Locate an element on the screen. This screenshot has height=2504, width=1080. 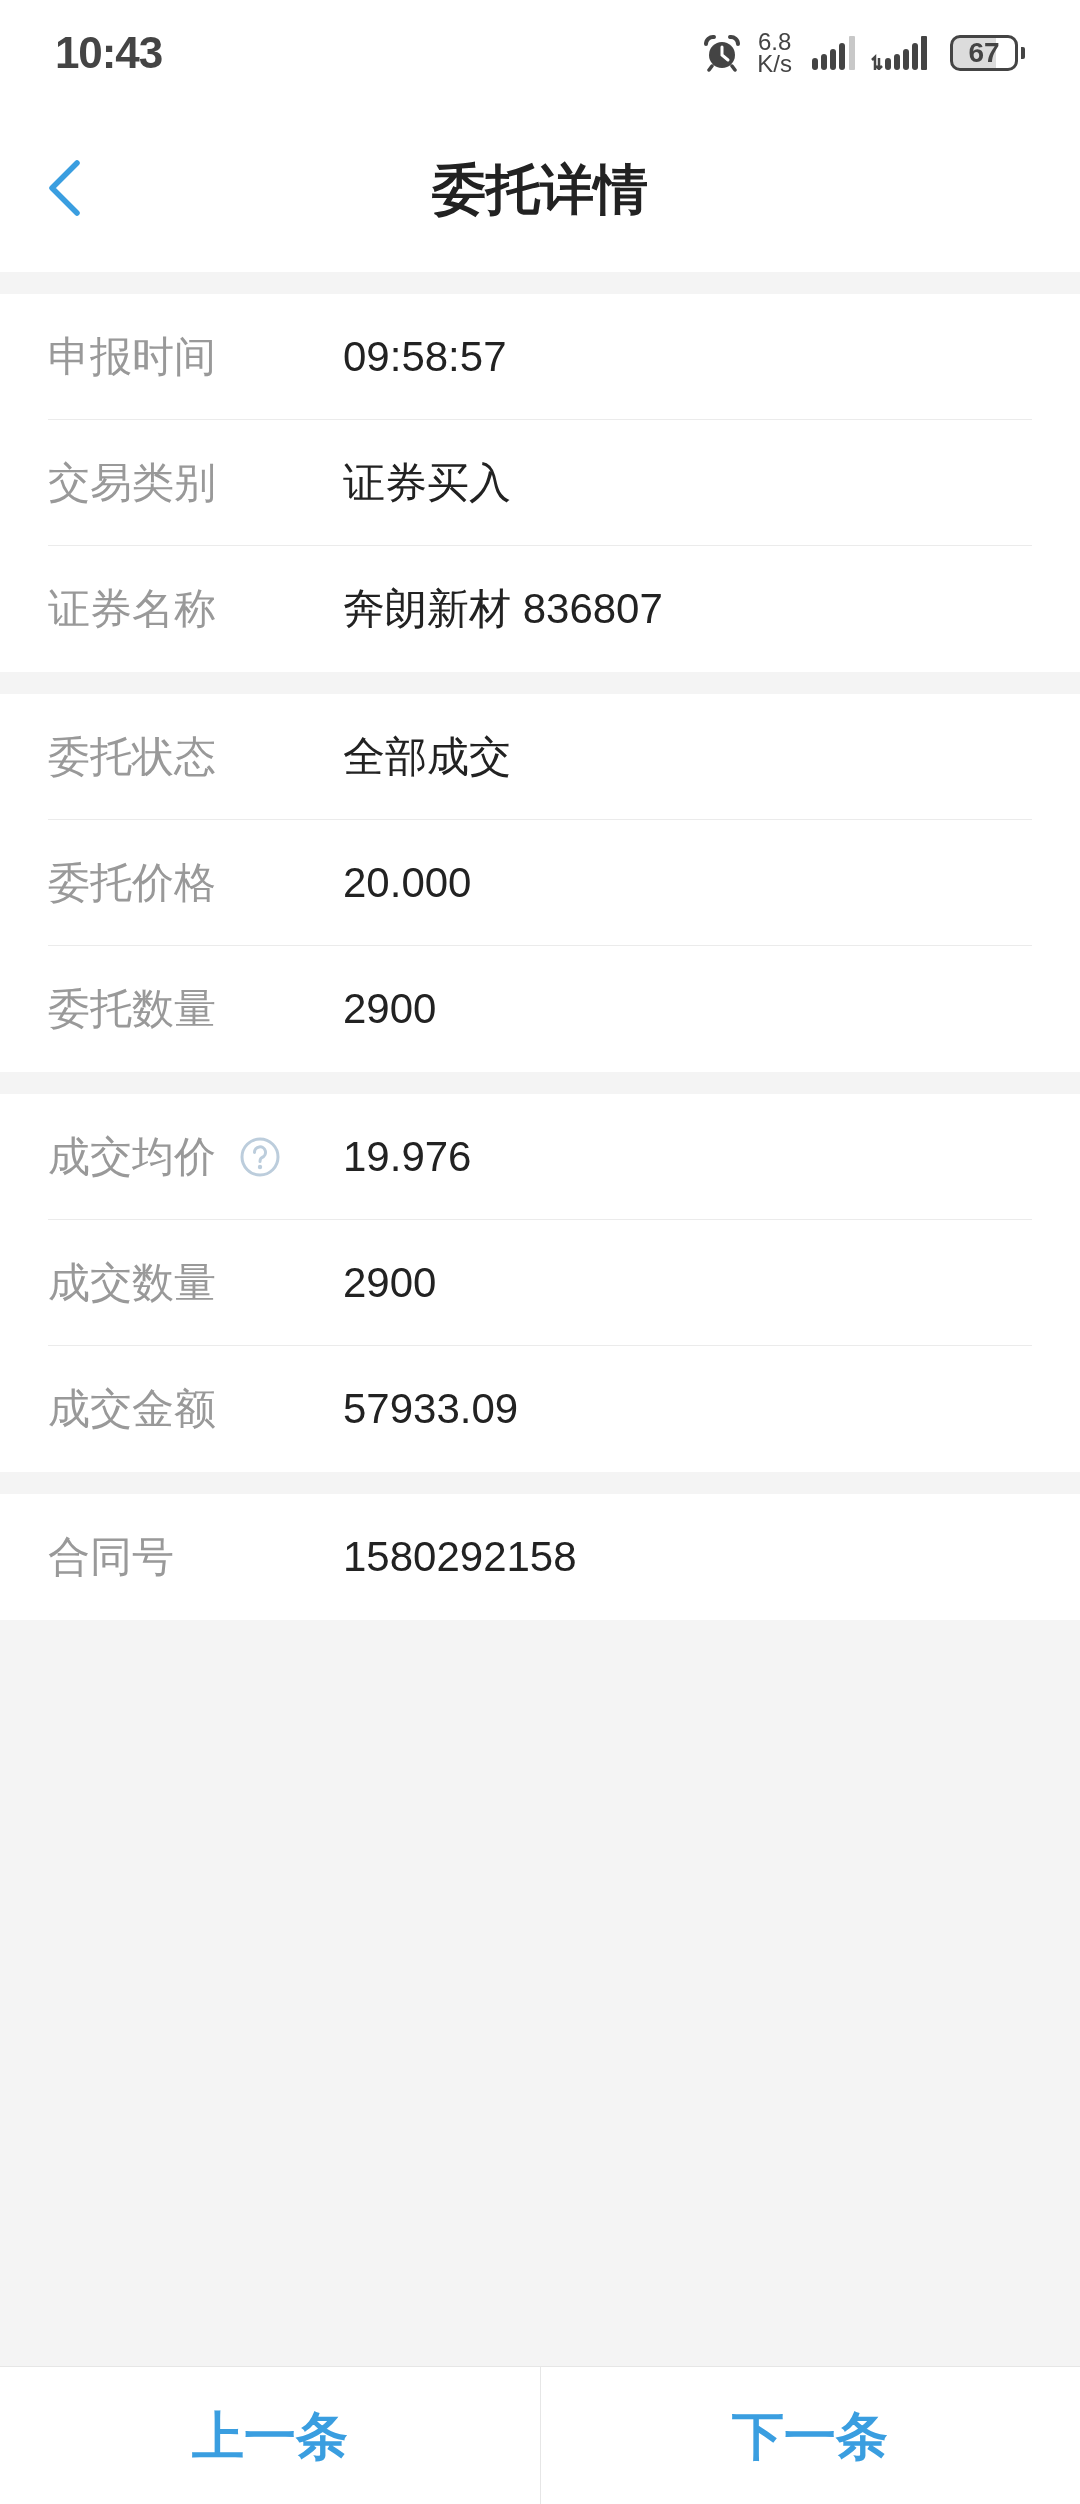
field-label: 委托价格 is located at coordinates (132, 882).